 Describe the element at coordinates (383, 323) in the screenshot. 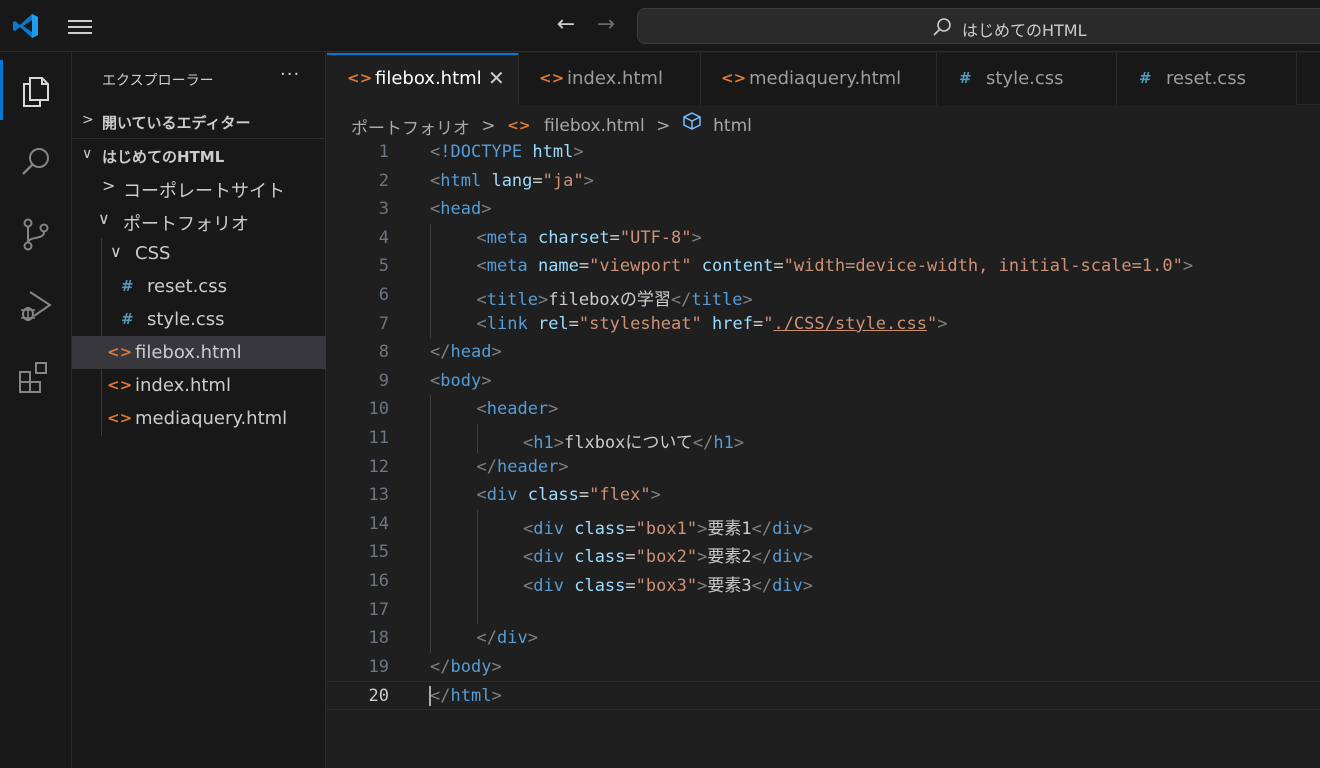

I see `line-number: 7` at that location.